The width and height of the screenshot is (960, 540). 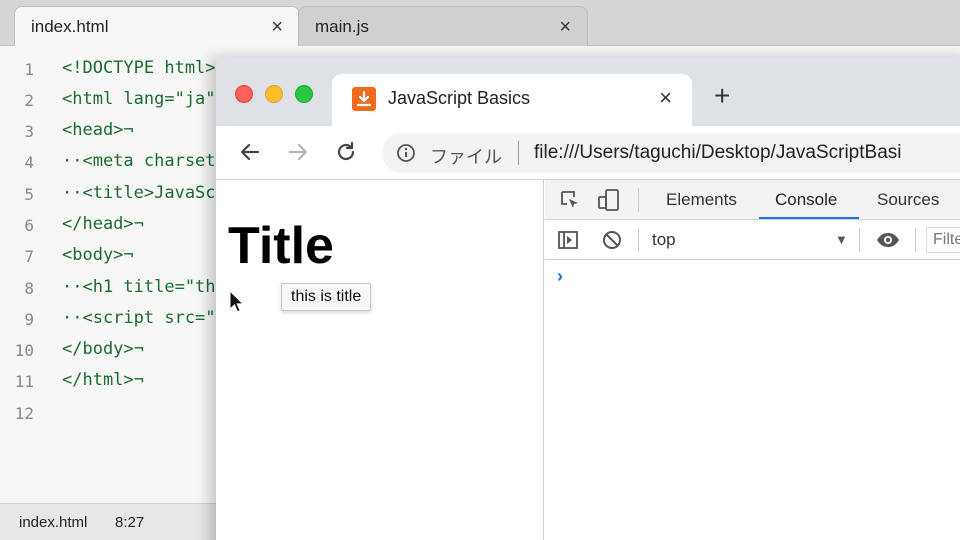 What do you see at coordinates (406, 155) in the screenshot?
I see `info-icon` at bounding box center [406, 155].